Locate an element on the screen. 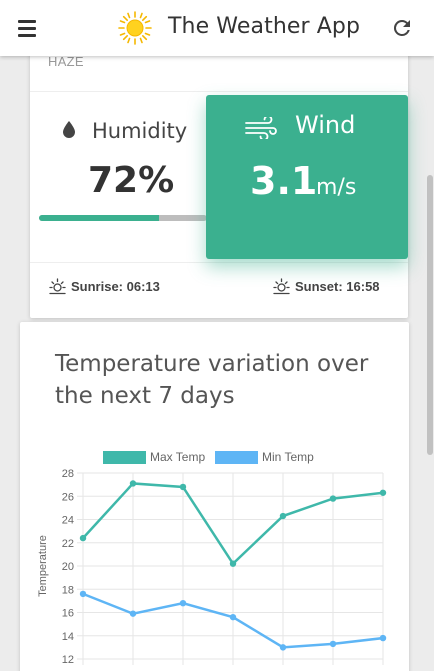  refresh-icon is located at coordinates (402, 28).